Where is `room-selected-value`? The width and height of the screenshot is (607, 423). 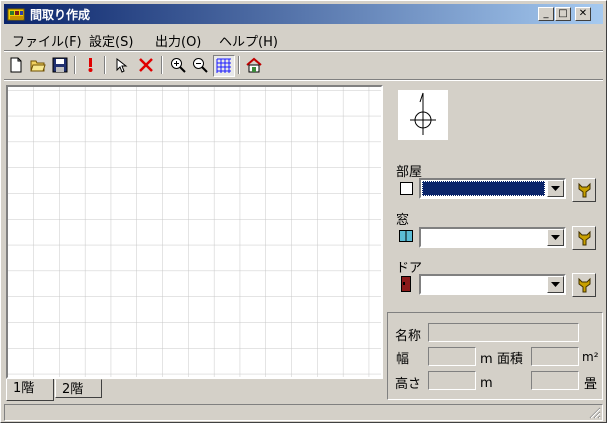
room-selected-value is located at coordinates (483, 188).